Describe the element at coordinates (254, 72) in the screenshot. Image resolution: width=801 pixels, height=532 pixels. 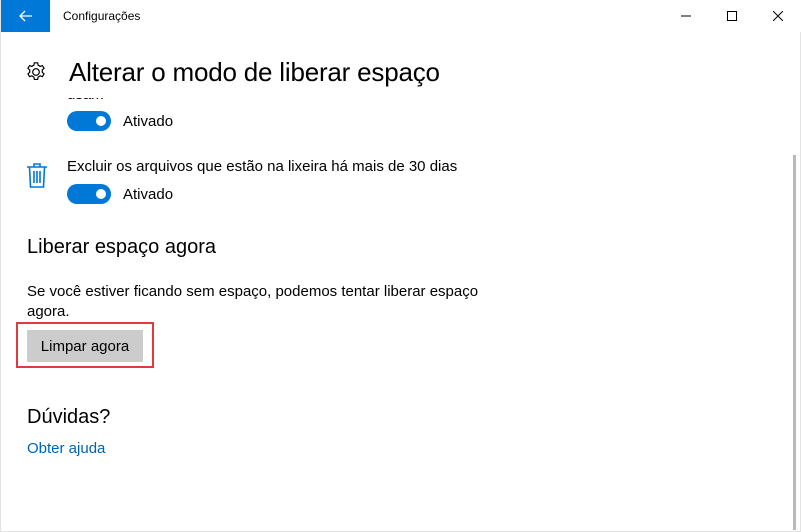
I see `page-title: Alterar o modo de liberar espaço` at that location.